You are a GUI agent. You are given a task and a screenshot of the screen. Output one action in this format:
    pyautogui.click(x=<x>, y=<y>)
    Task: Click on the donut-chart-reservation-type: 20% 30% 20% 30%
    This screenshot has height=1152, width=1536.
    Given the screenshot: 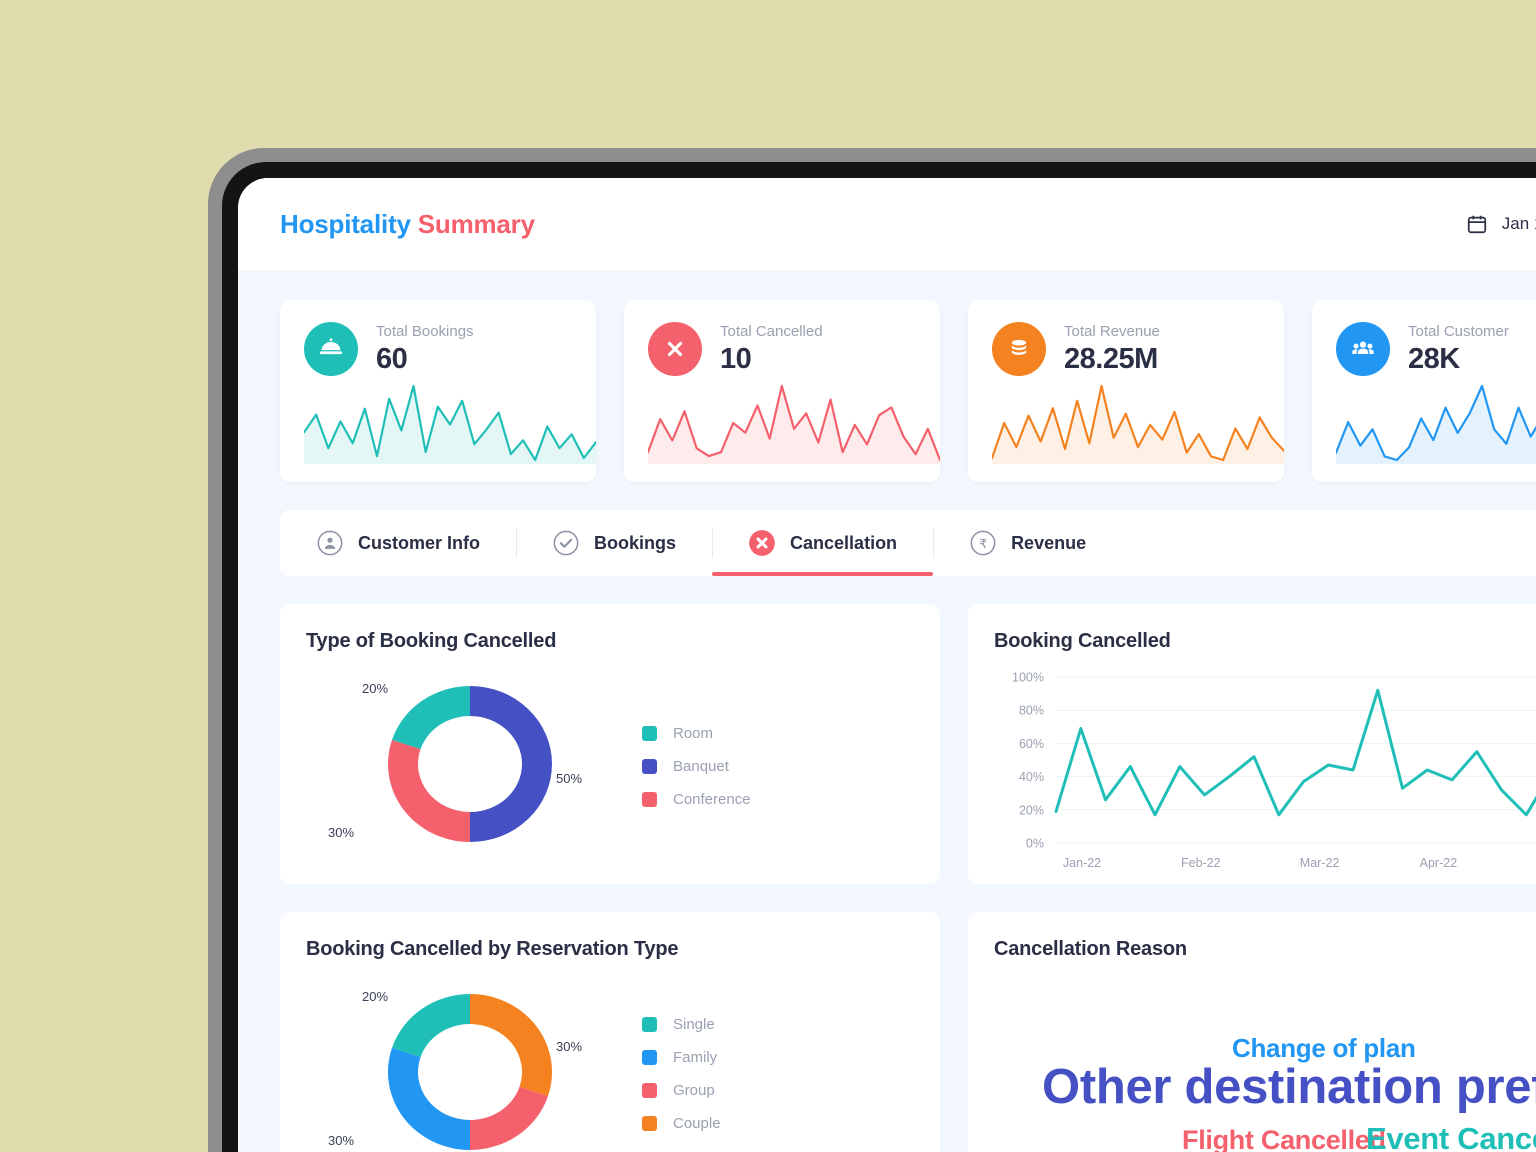 What is the action you would take?
    pyautogui.click(x=456, y=1060)
    